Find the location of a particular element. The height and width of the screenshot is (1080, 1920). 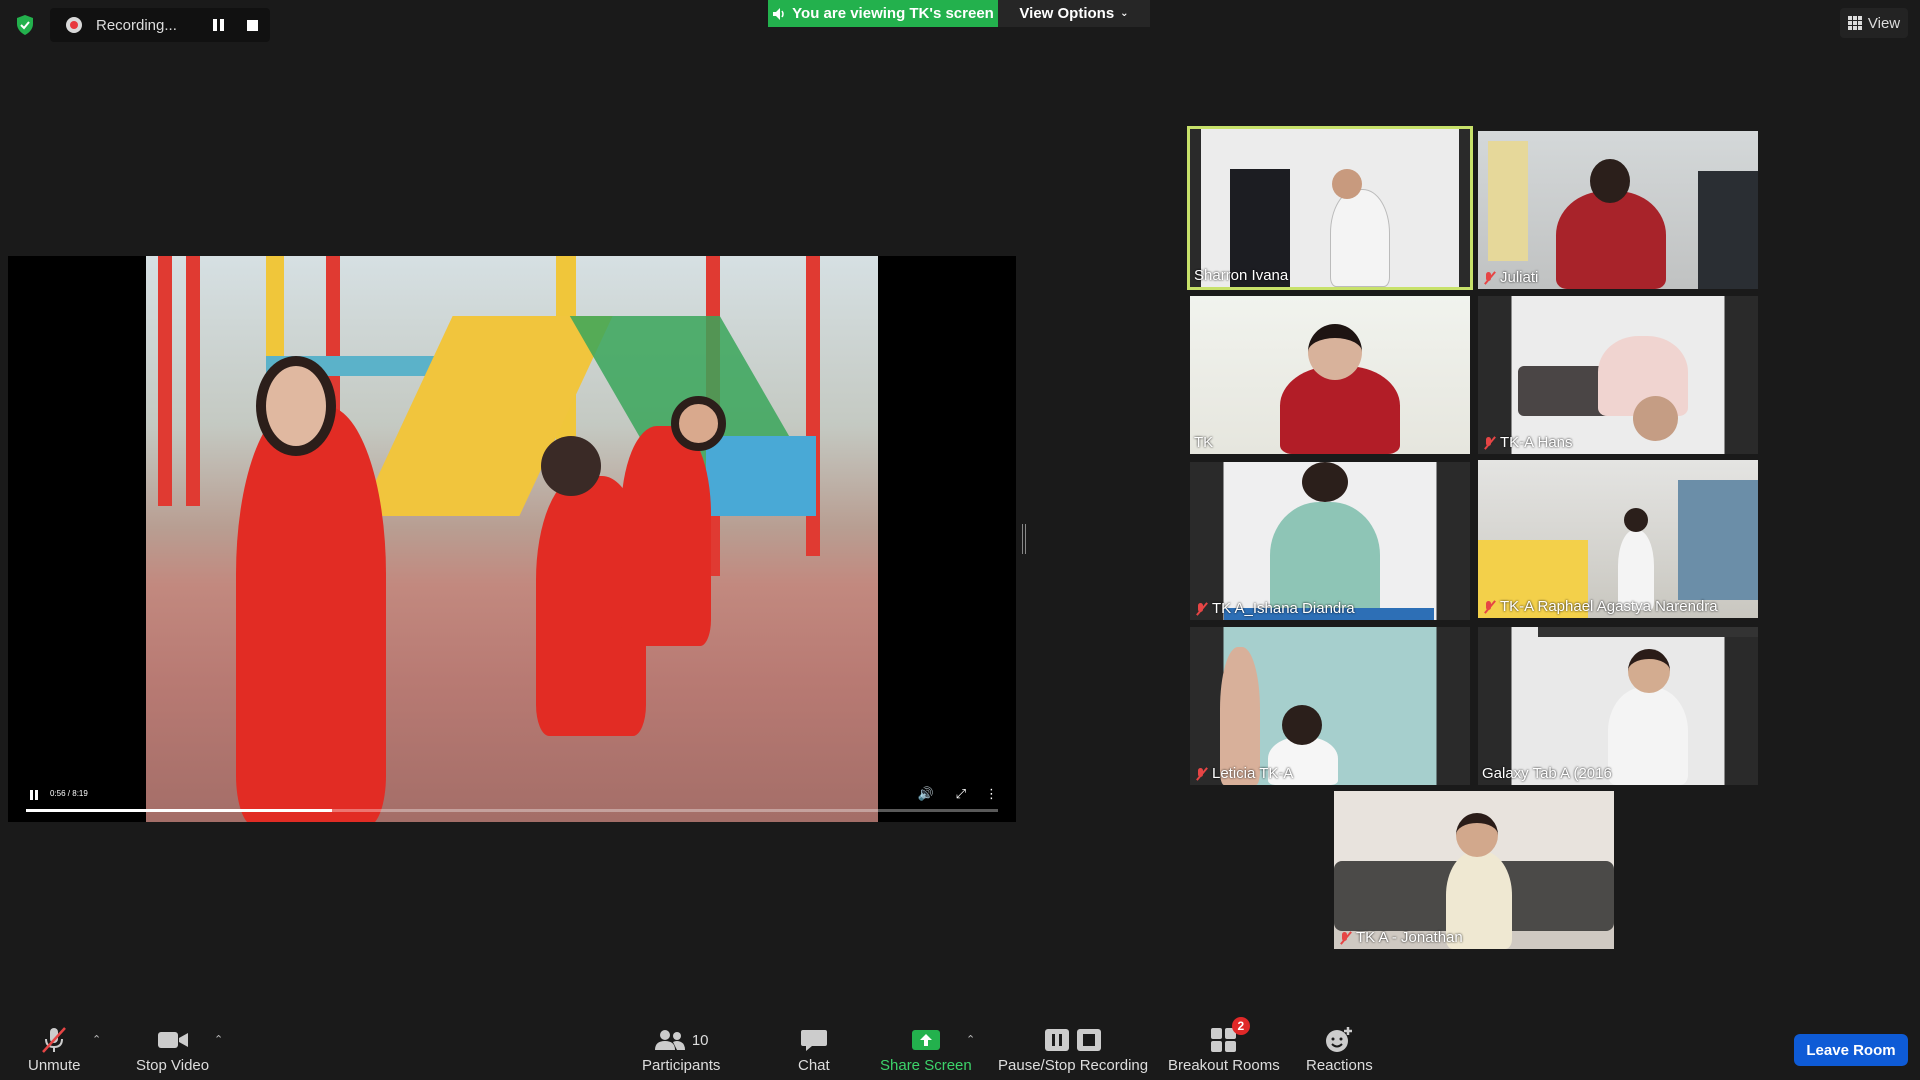

participant-tile: TK-A Hans is located at coordinates (1618, 375).